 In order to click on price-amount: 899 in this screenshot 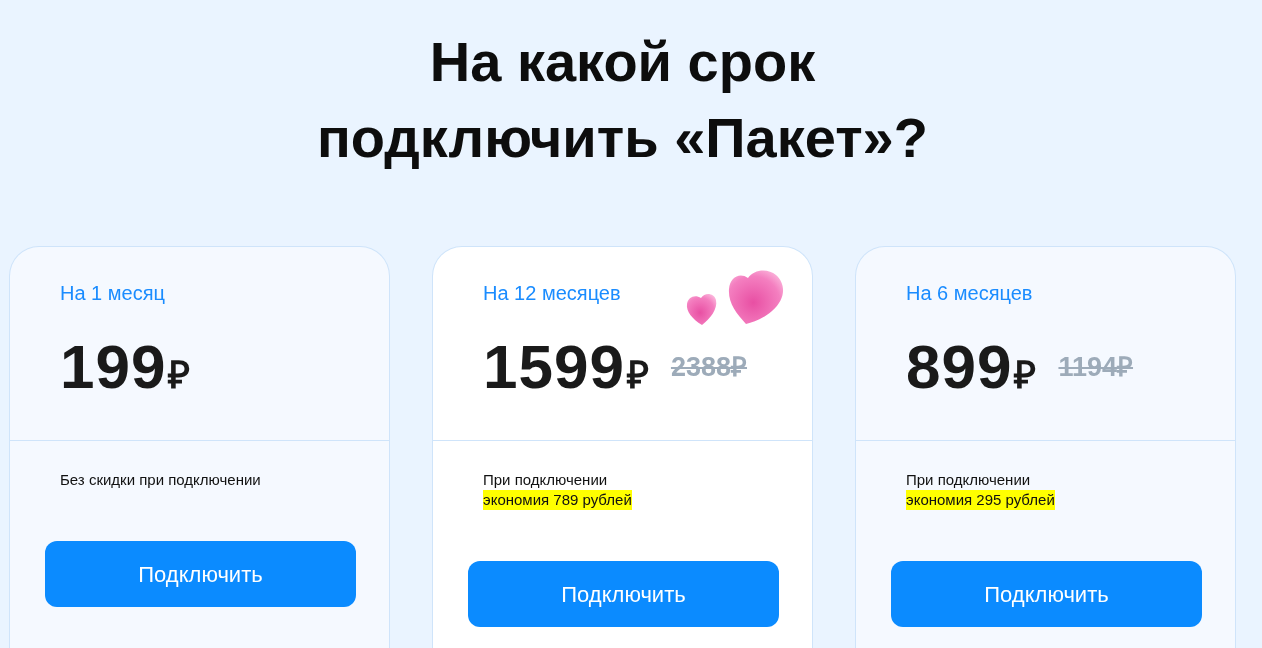, I will do `click(959, 367)`.